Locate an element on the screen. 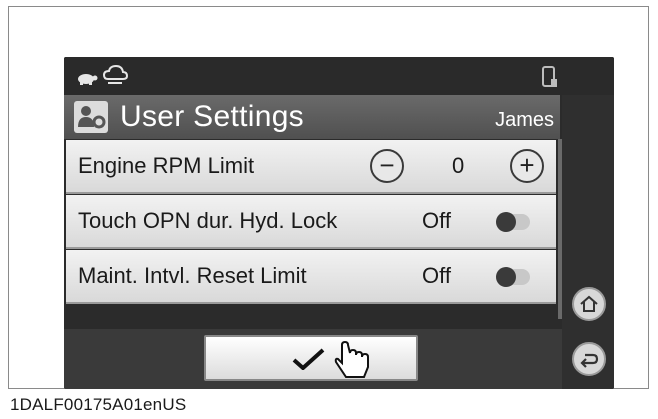 The width and height of the screenshot is (658, 419). setting-label: Touch OPN dur. Hyd. Lock is located at coordinates (208, 220).